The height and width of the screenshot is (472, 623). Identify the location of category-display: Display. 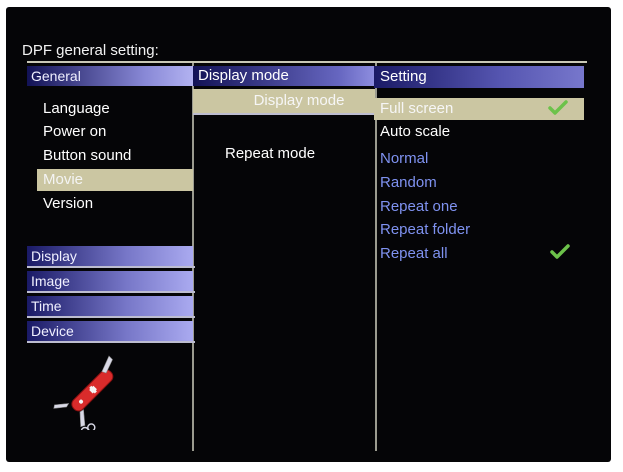
(110, 256).